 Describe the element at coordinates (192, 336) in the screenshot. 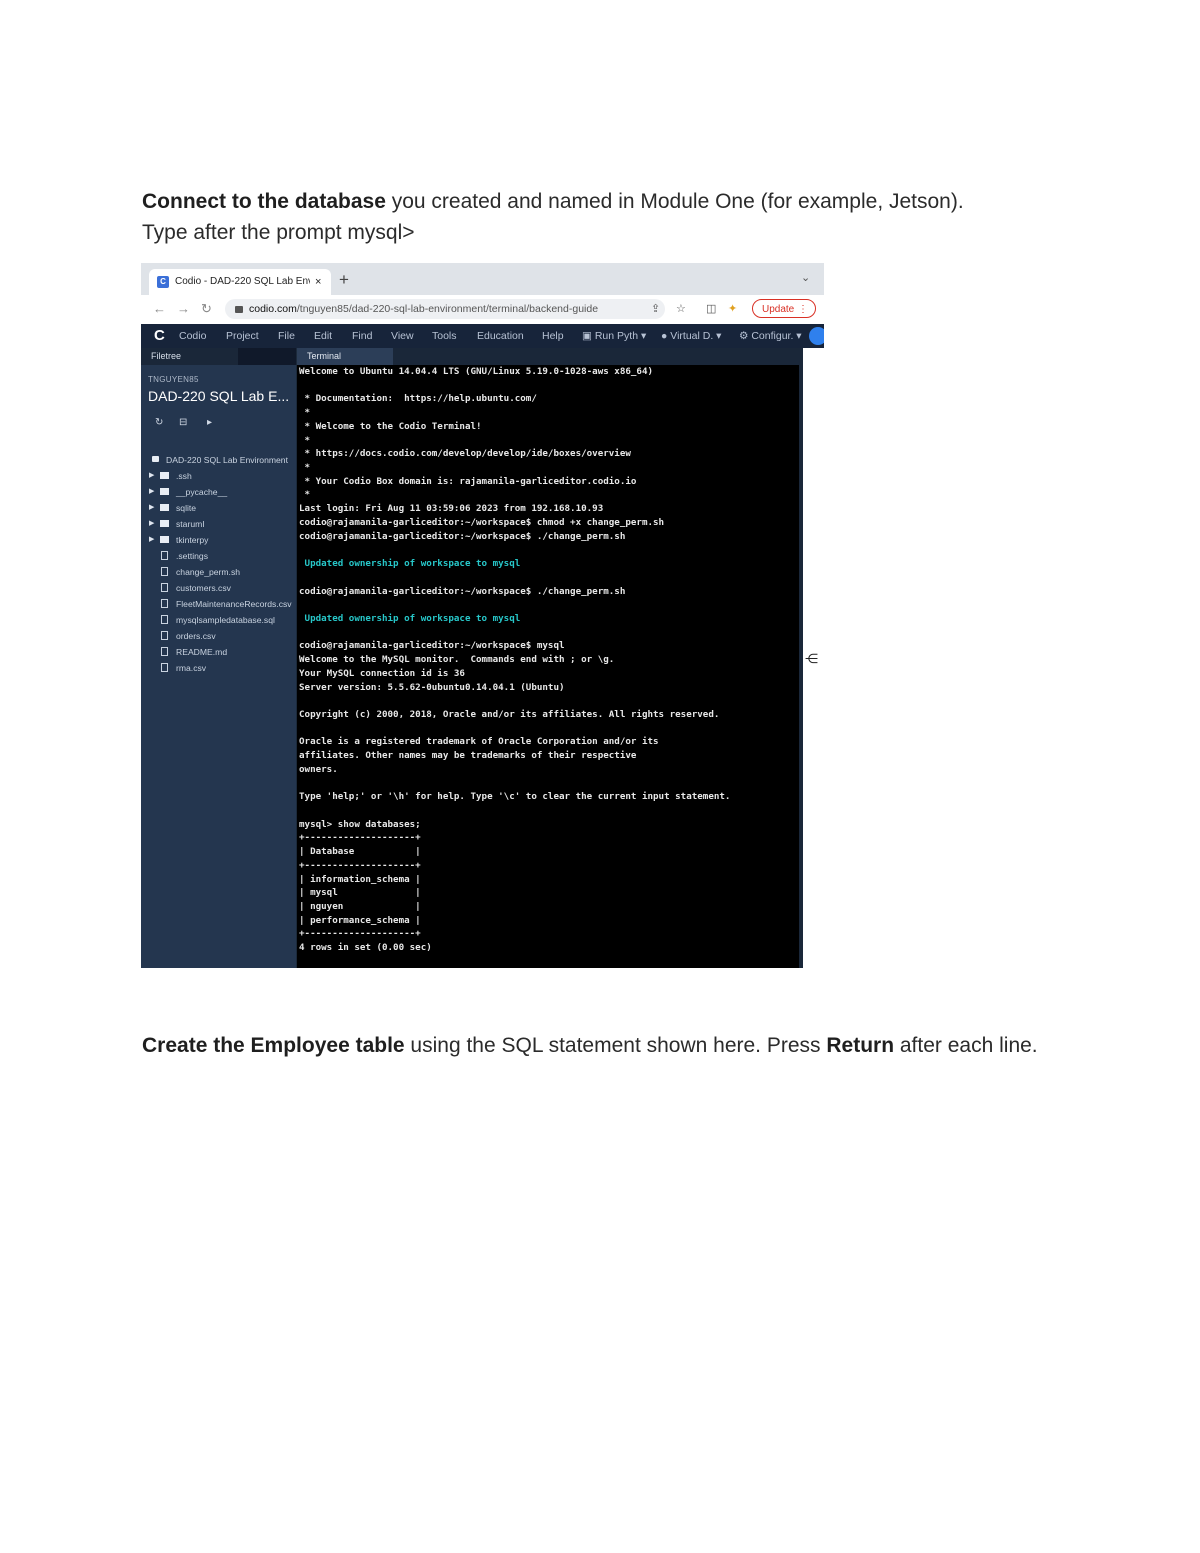

I see `menu-codio: Codio` at that location.